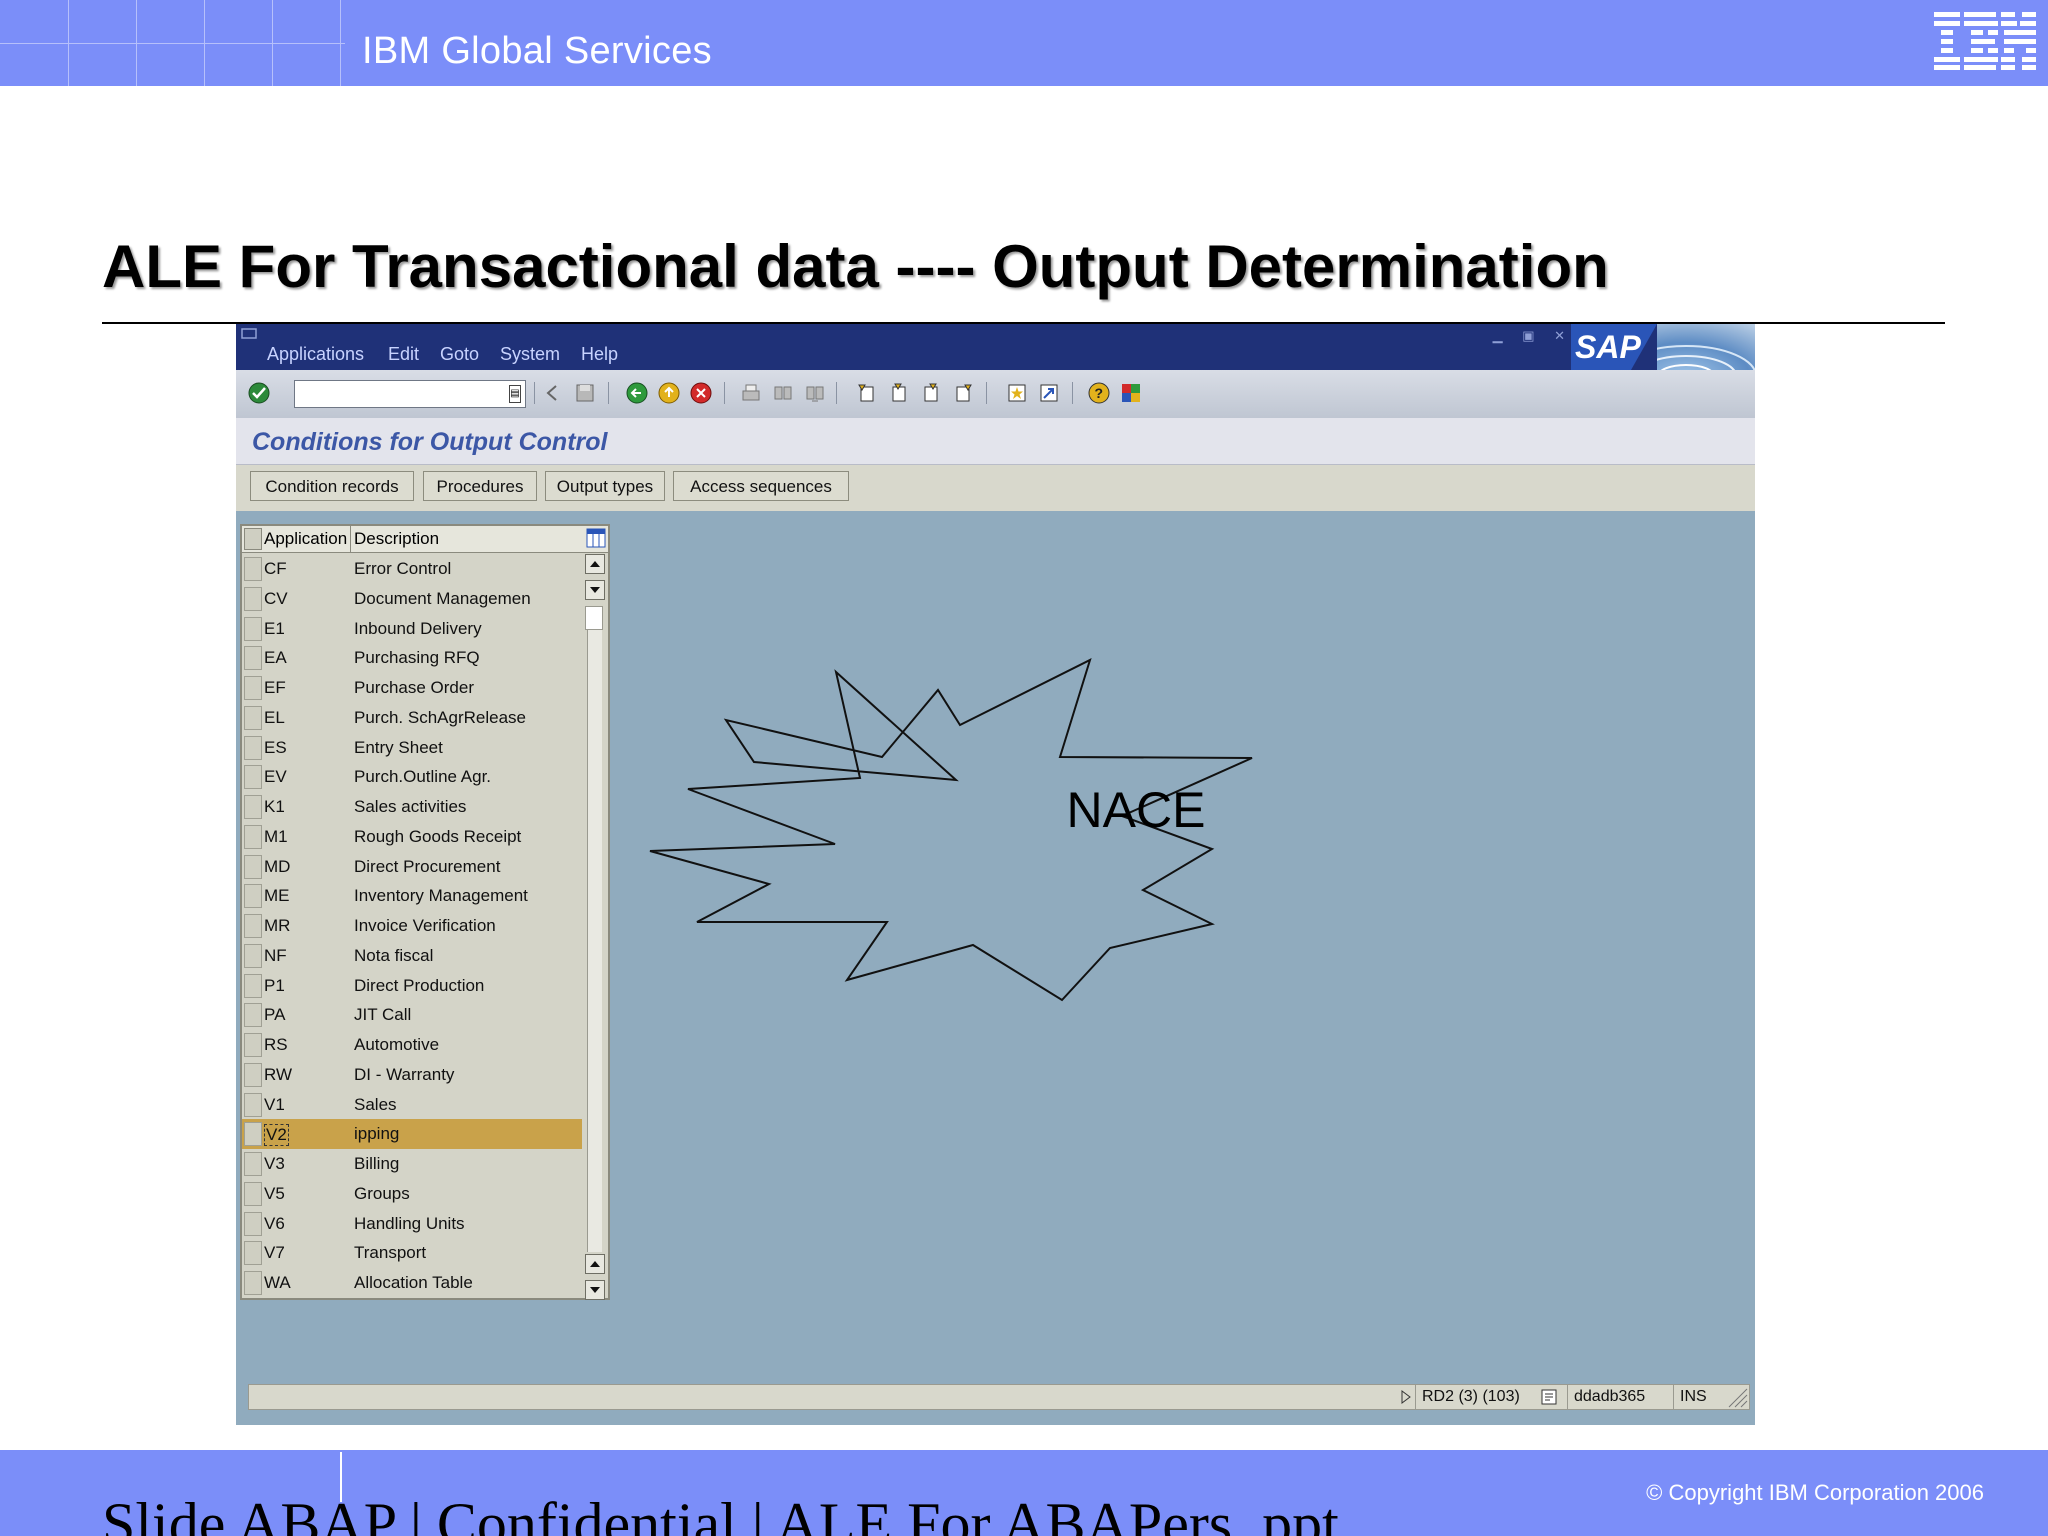 The width and height of the screenshot is (2048, 1536). I want to click on cell-description: Sales activities, so click(410, 807).